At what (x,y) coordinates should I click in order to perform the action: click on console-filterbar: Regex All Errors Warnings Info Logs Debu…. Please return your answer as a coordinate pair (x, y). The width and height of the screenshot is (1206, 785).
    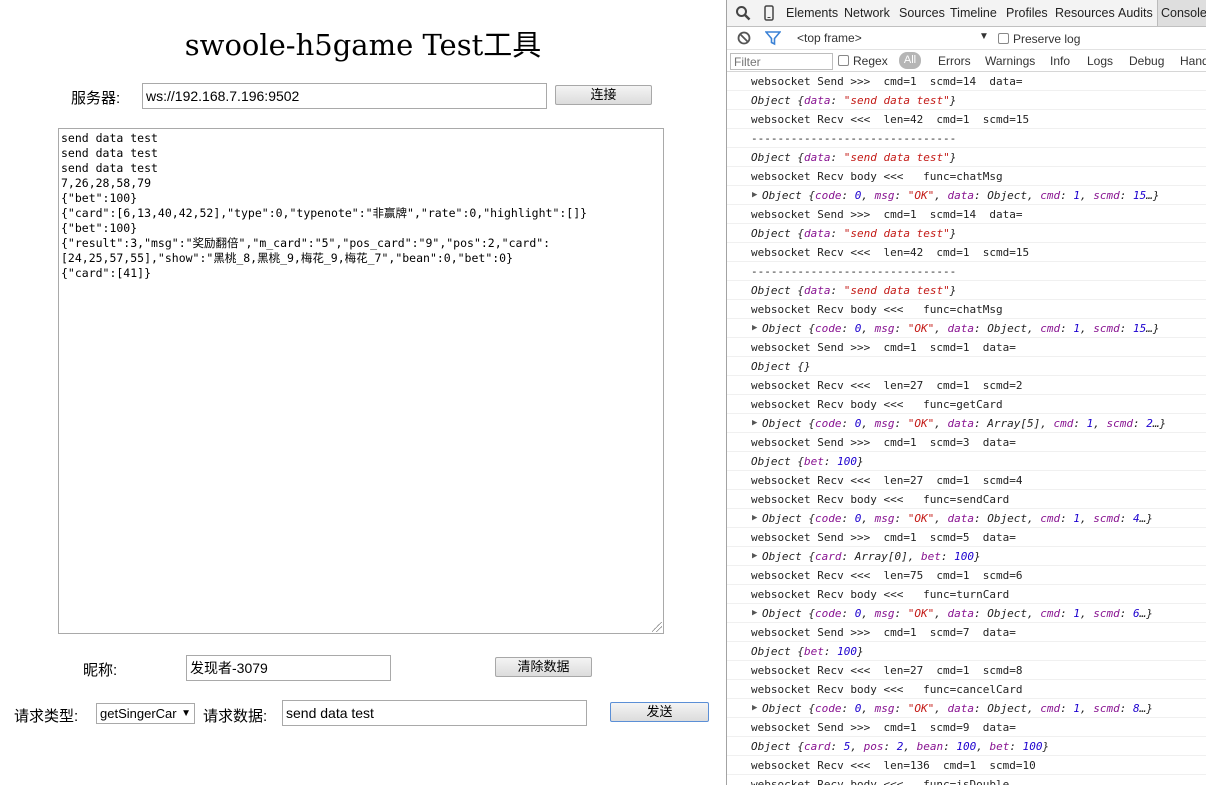
    Looking at the image, I should click on (966, 61).